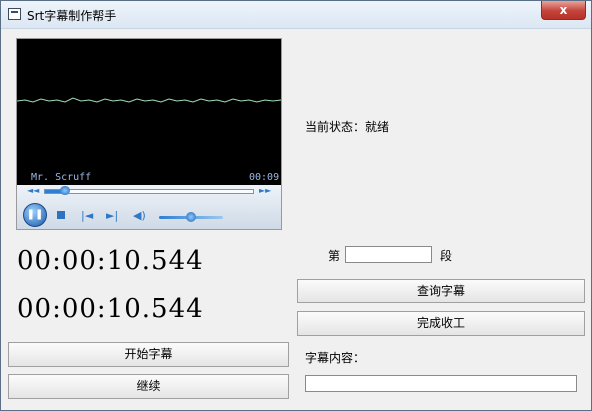 This screenshot has width=592, height=411. Describe the element at coordinates (65, 190) in the screenshot. I see `seek-thumb` at that location.